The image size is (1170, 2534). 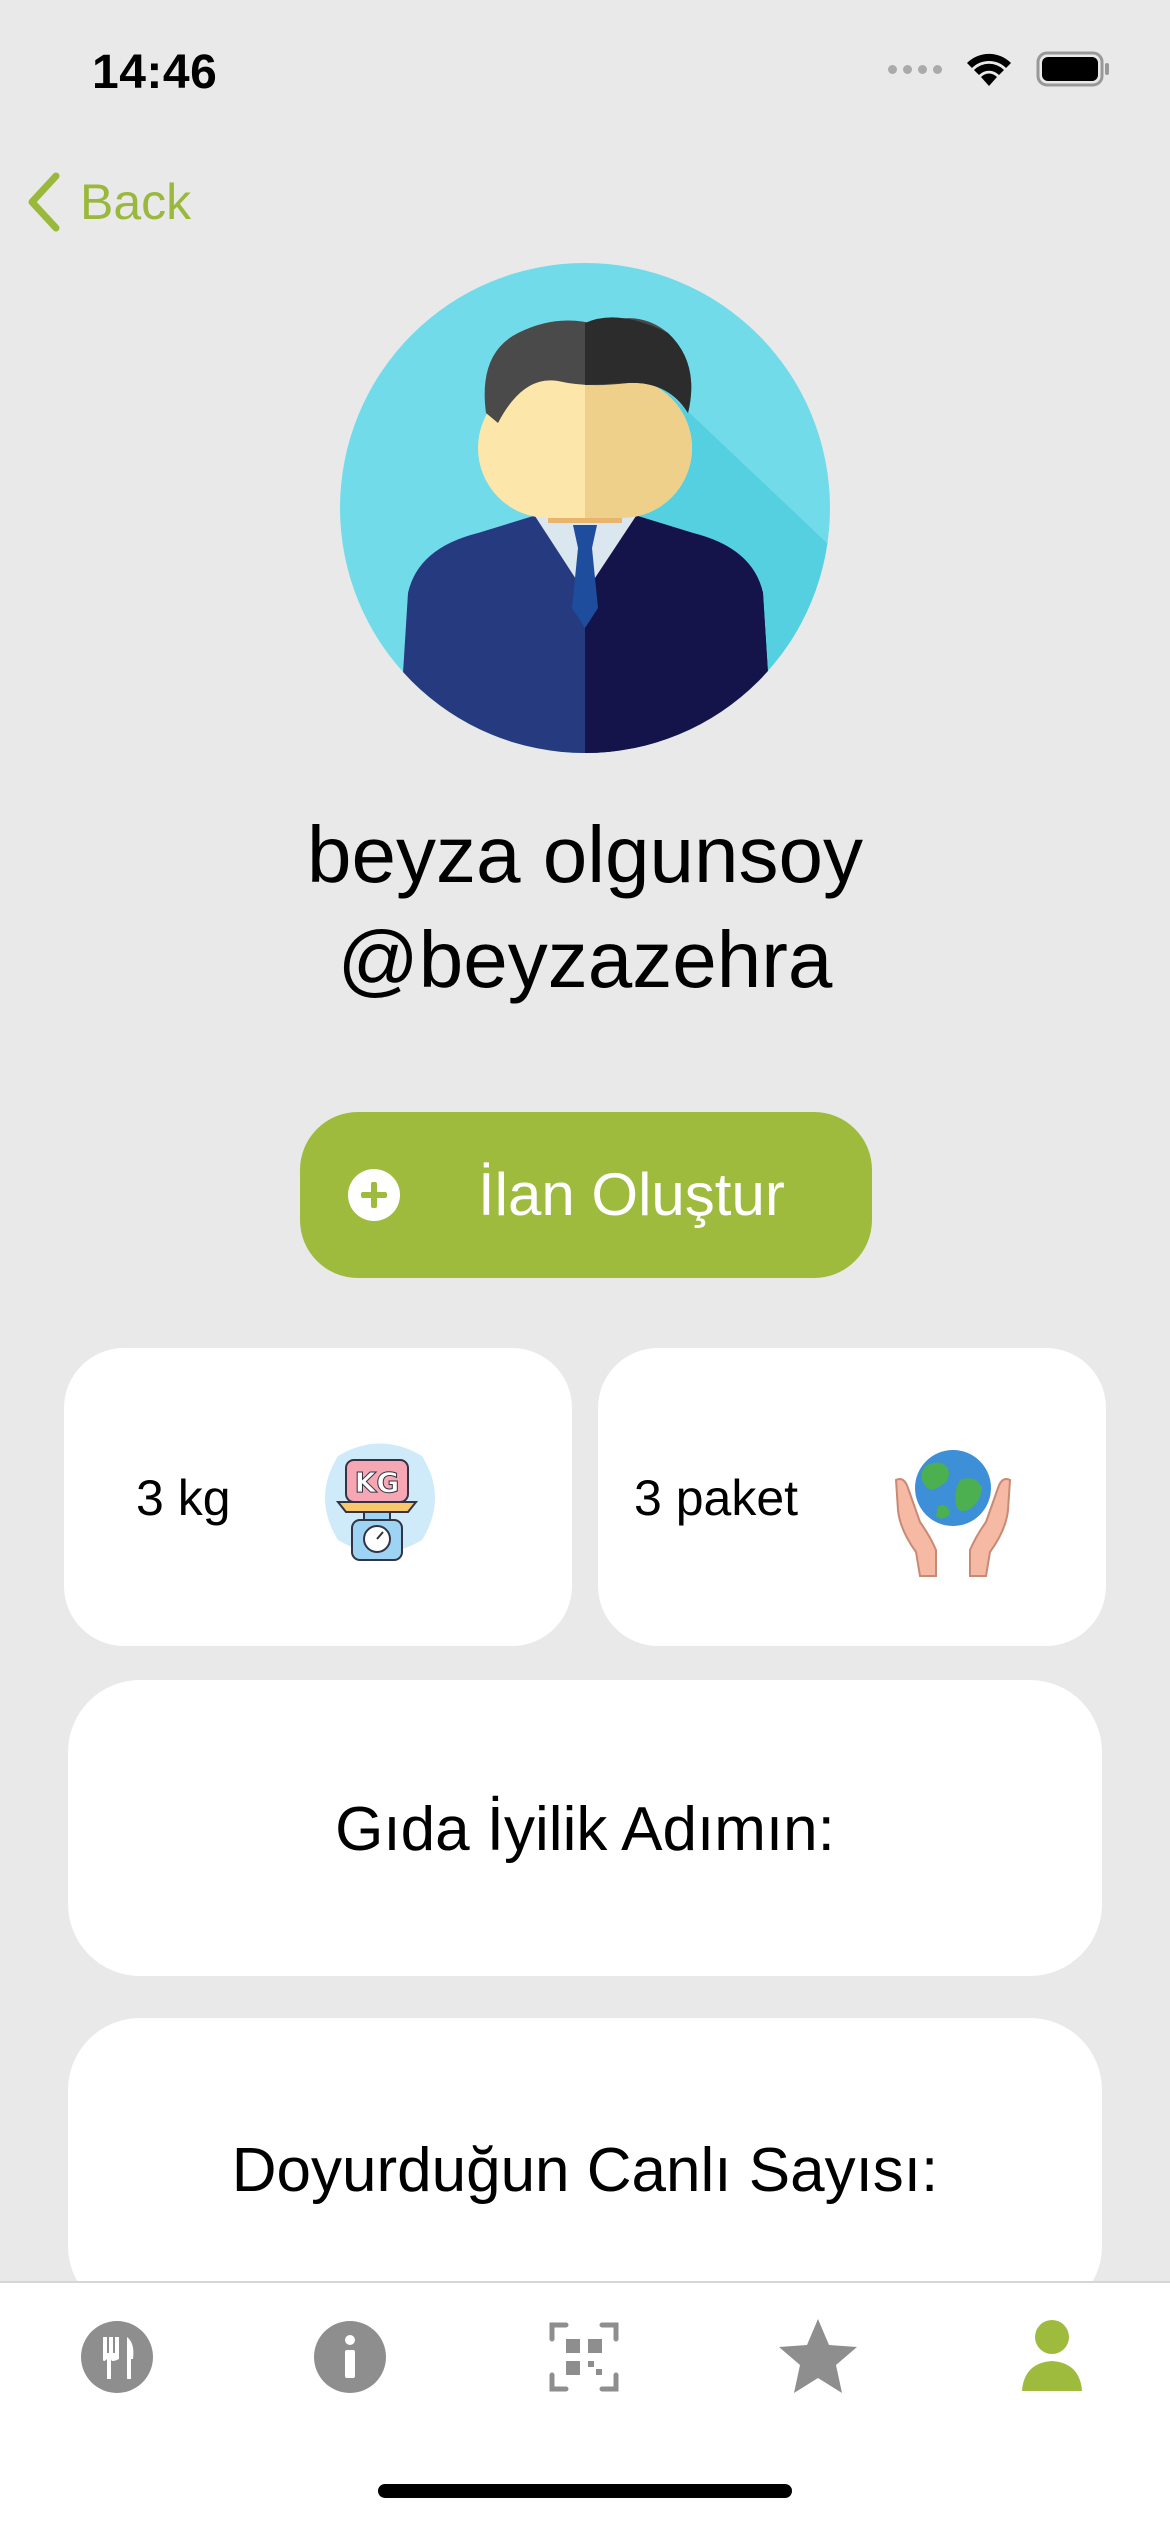 I want to click on package-value: 3 paket, so click(x=716, y=1498).